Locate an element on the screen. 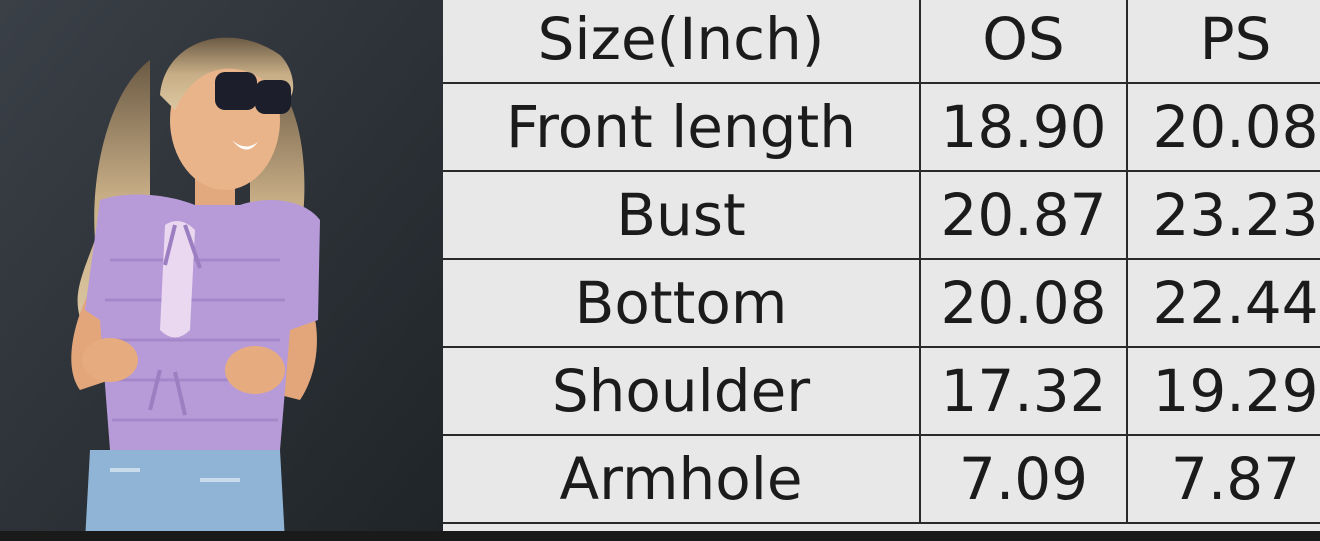 The image size is (1320, 541). header-size-label: Size(Inch) is located at coordinates (682, 42).